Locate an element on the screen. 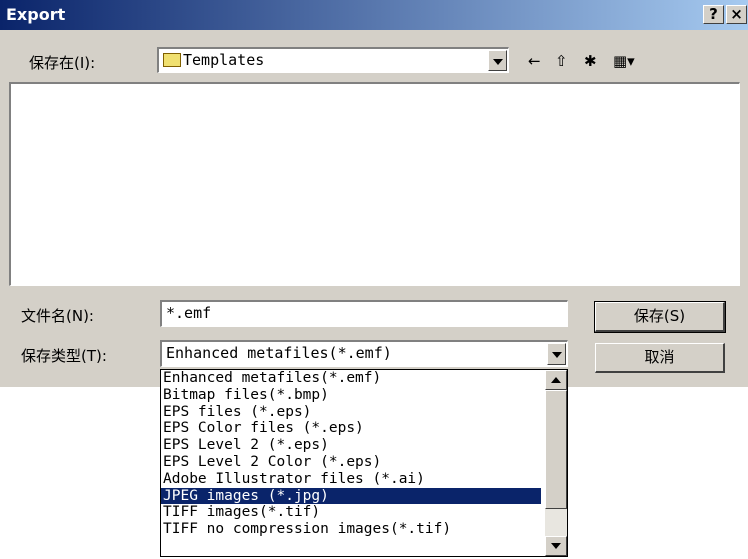 This screenshot has height=559, width=748. file-type-option: Bitmap files(*.bmp) is located at coordinates (351, 395).